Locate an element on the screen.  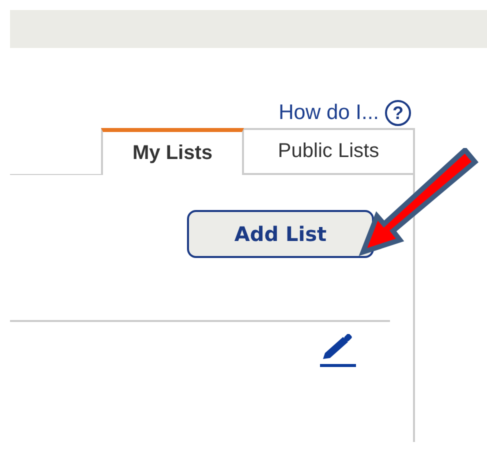
tab: Public Lists is located at coordinates (329, 151).